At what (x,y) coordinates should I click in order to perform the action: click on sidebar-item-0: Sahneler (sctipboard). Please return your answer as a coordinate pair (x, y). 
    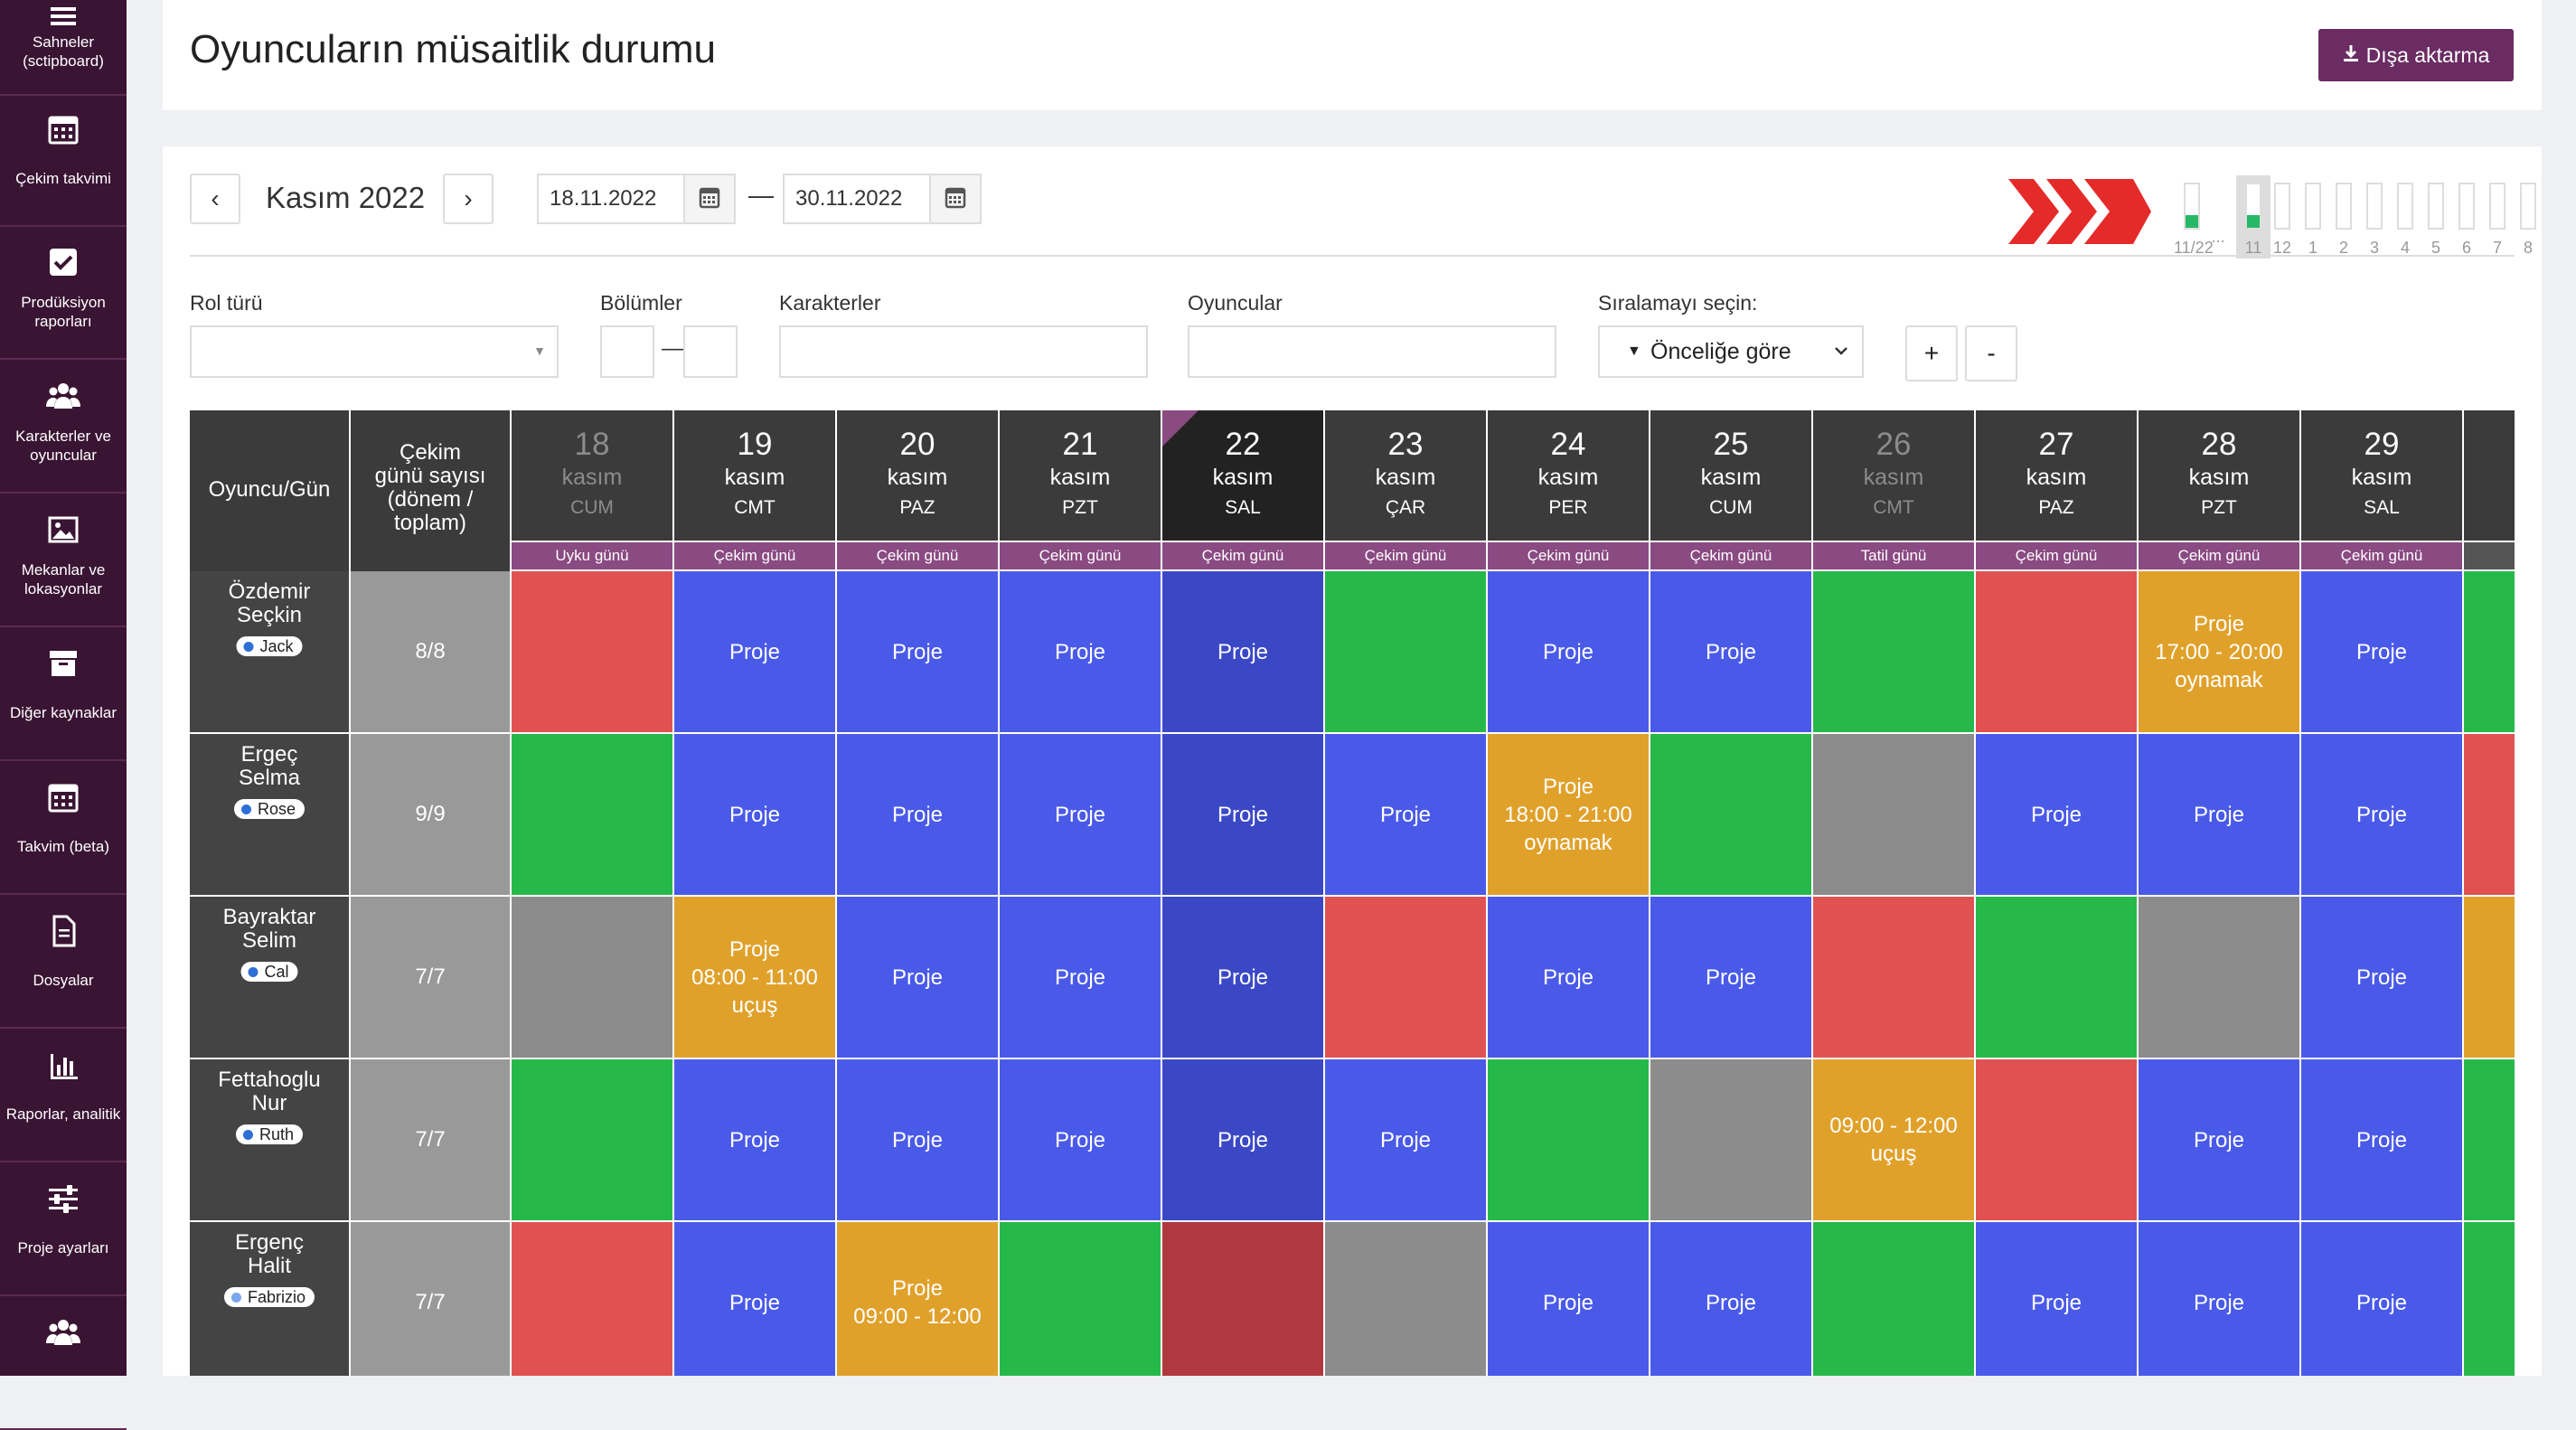
    Looking at the image, I should click on (63, 48).